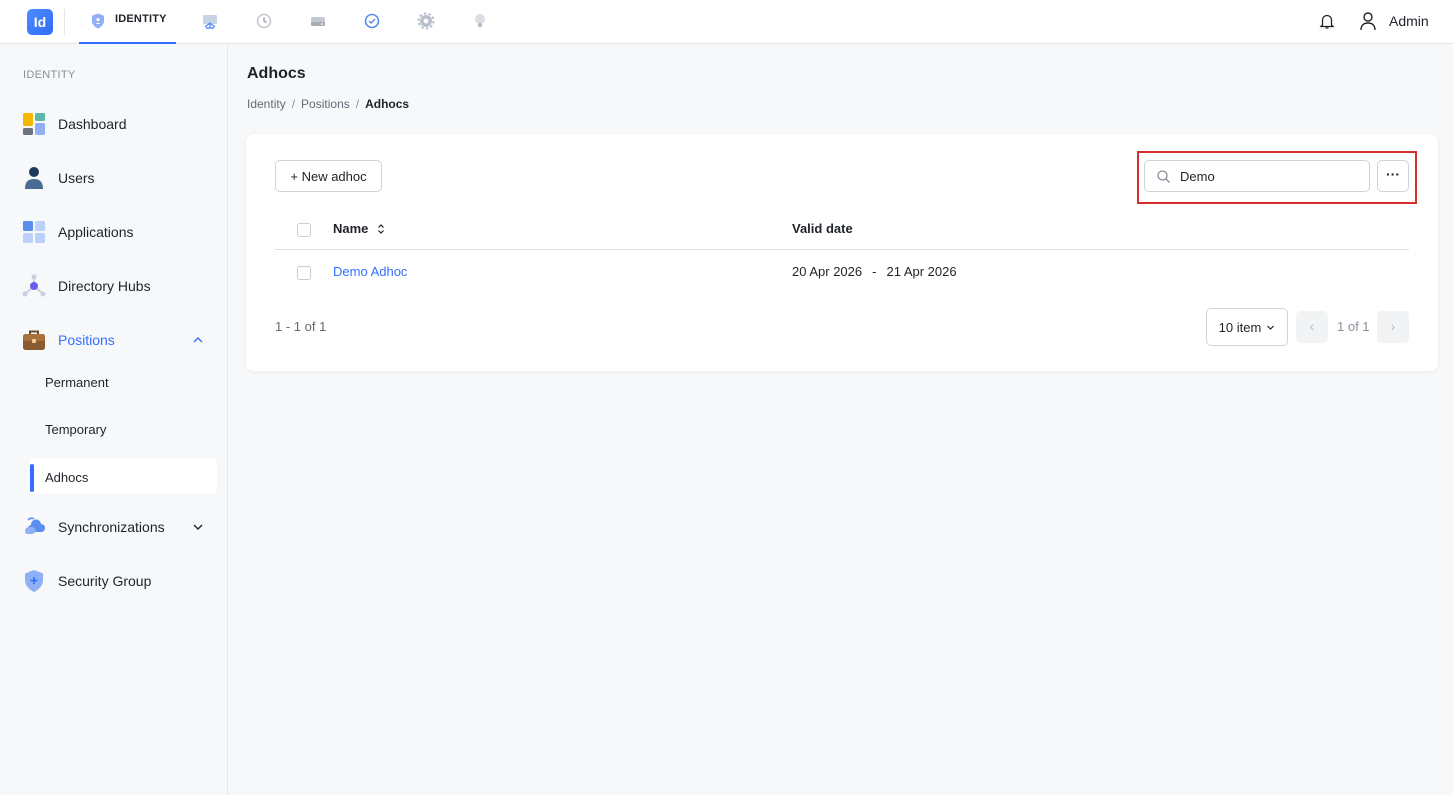 This screenshot has height=795, width=1453. What do you see at coordinates (921, 271) in the screenshot?
I see `valid-to: 21 Apr 2026` at bounding box center [921, 271].